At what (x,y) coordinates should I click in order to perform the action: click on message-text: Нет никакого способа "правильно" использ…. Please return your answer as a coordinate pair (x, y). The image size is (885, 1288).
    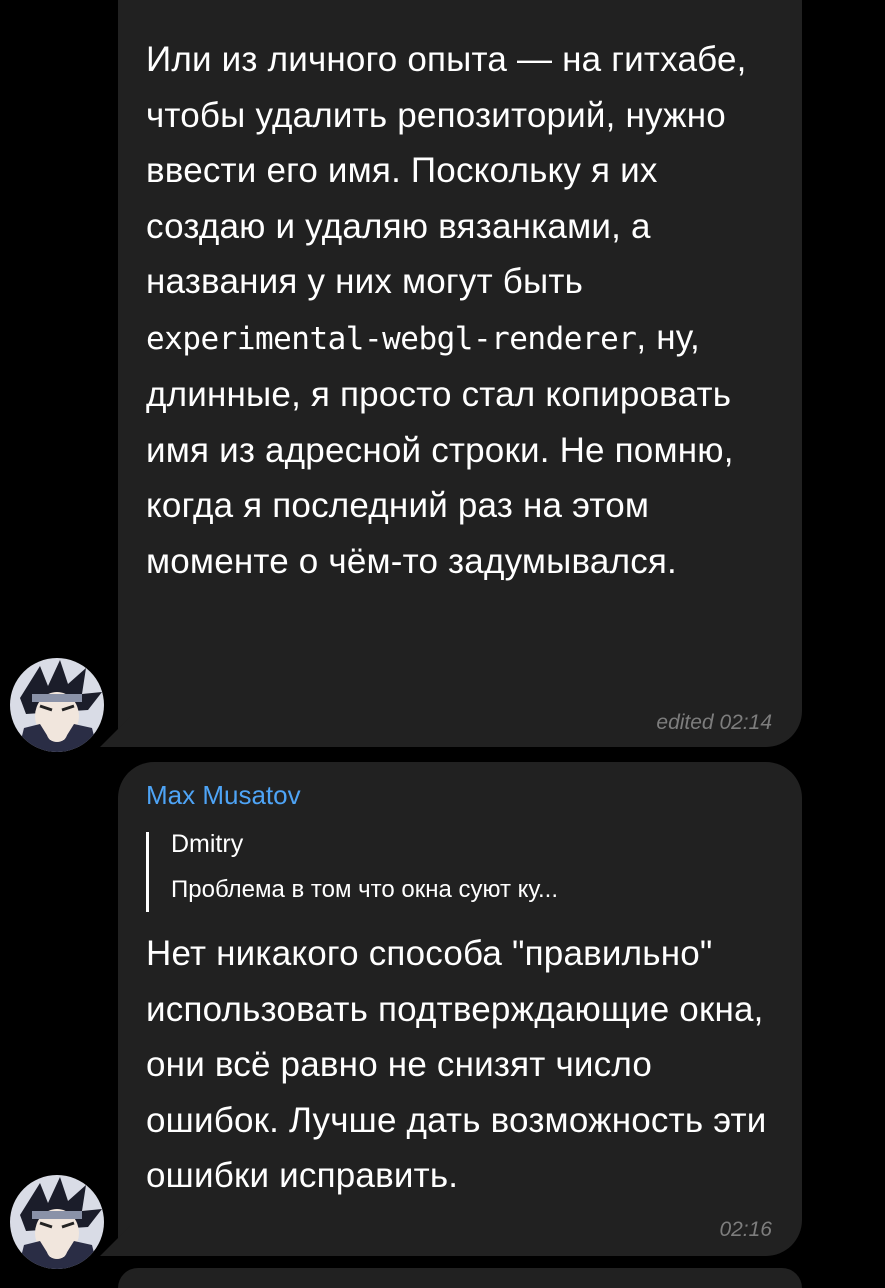
    Looking at the image, I should click on (461, 1064).